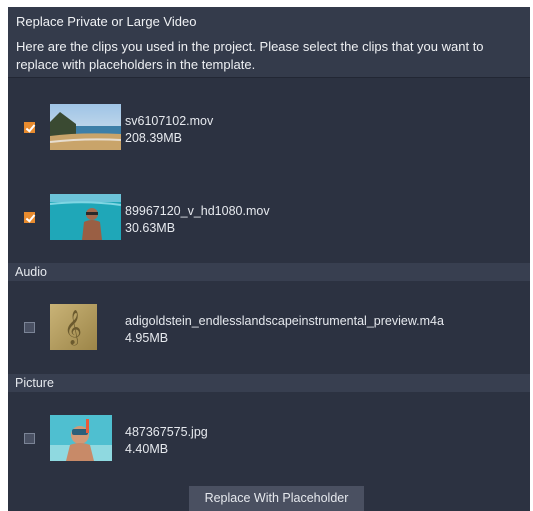 The width and height of the screenshot is (533, 511). Describe the element at coordinates (34, 383) in the screenshot. I see `section-label: Picture` at that location.